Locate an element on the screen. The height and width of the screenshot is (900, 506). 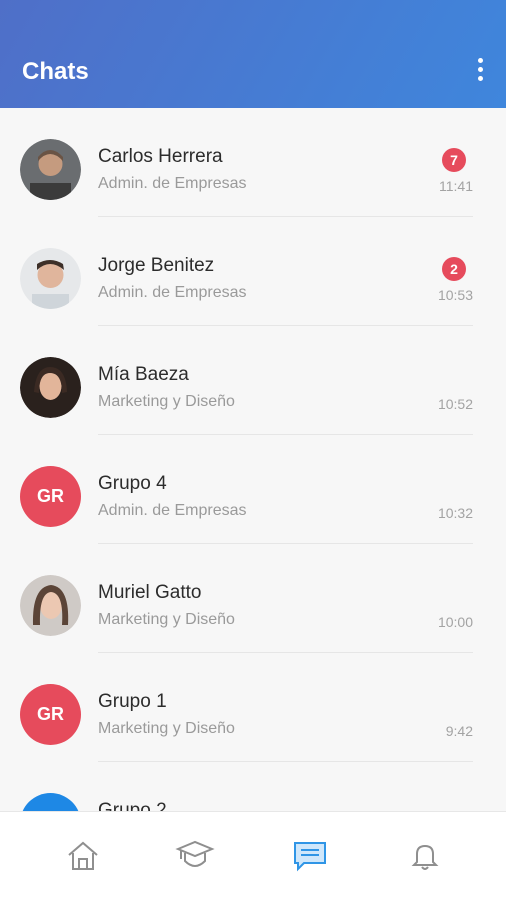
nav-chats is located at coordinates (310, 856).